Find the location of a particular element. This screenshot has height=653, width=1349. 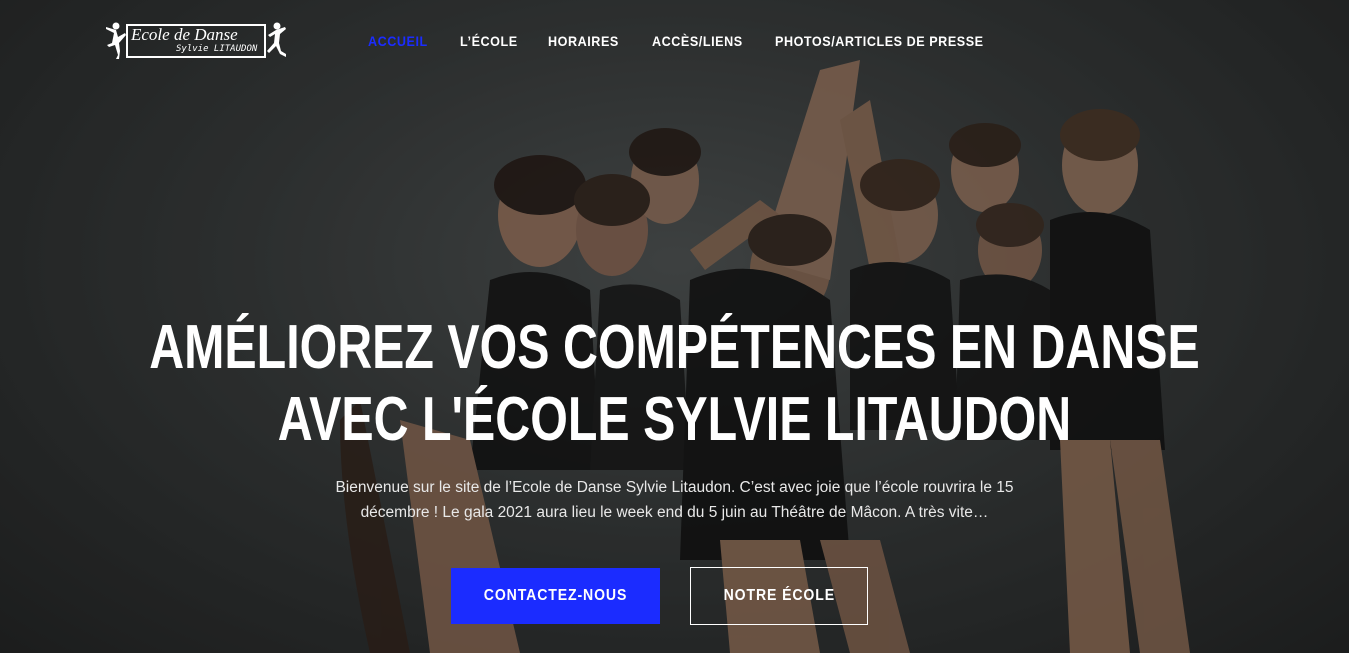

our-school-button-label: NOTRE ÉCOLE is located at coordinates (779, 595).